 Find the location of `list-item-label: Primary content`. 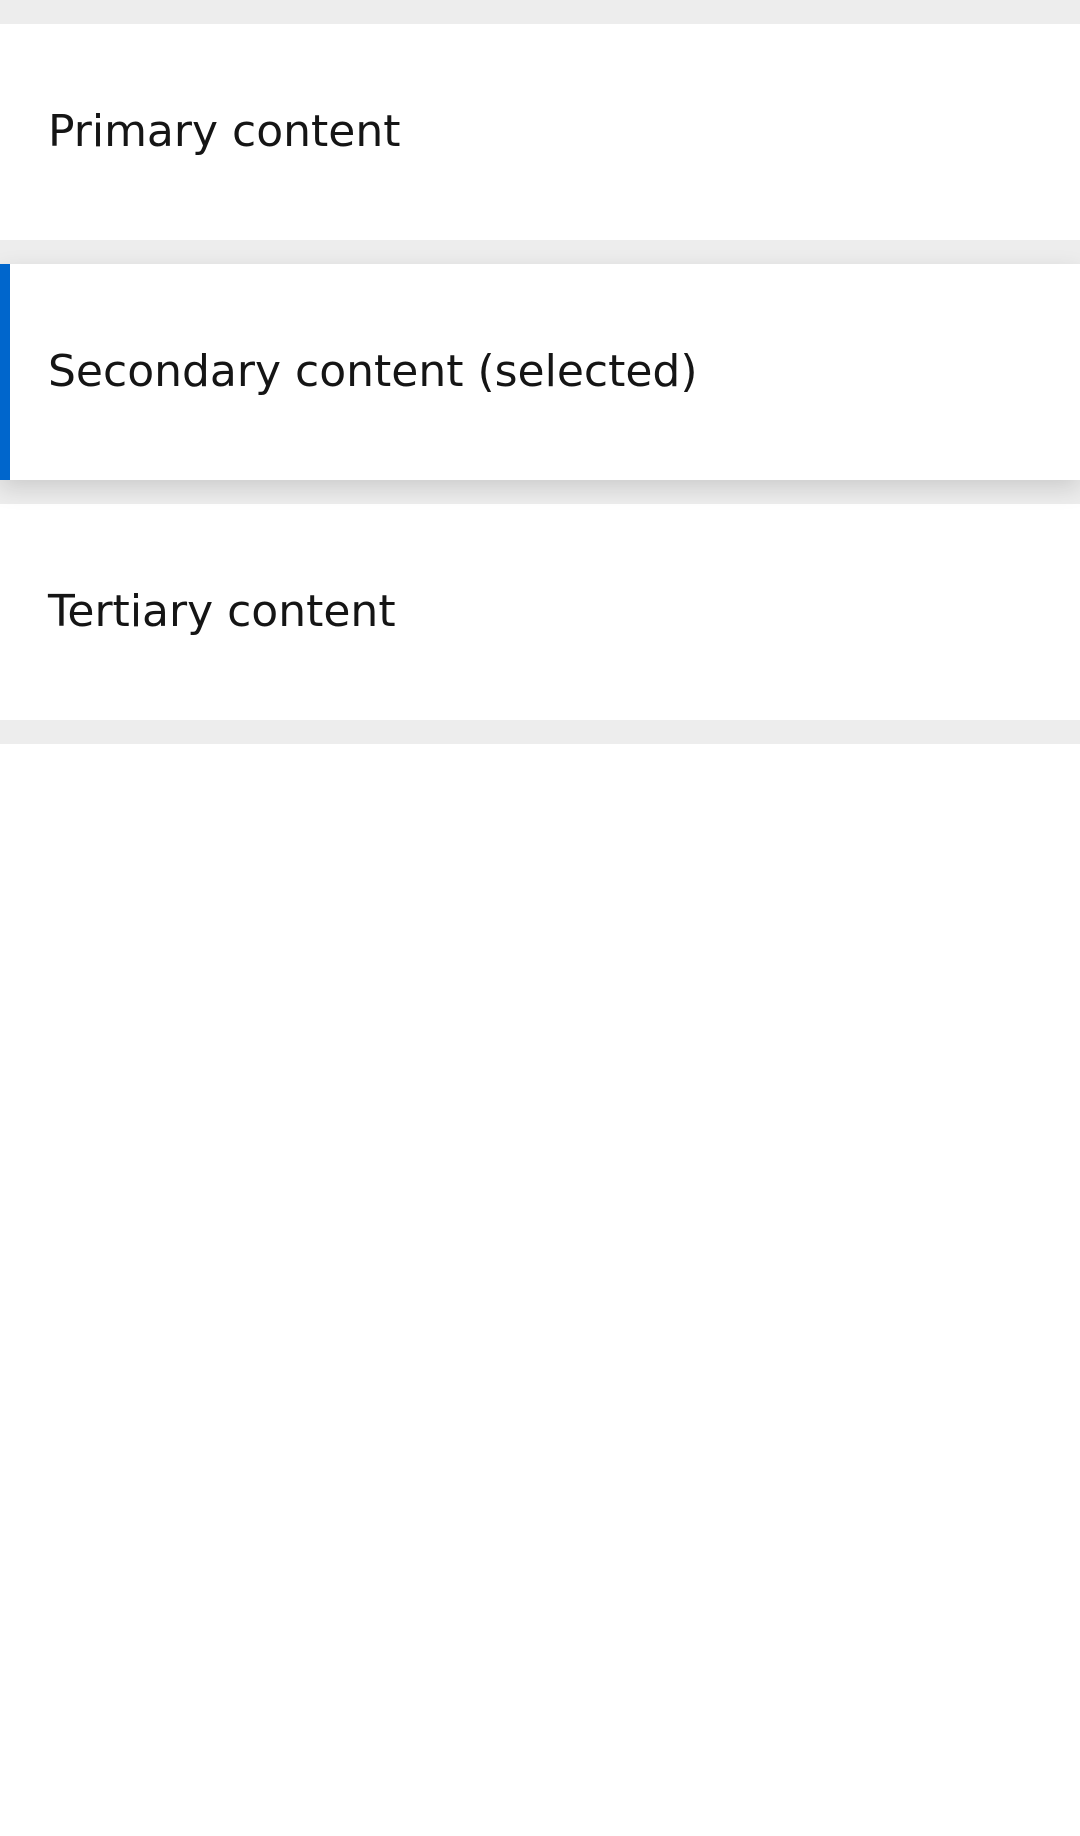

list-item-label: Primary content is located at coordinates (224, 131).